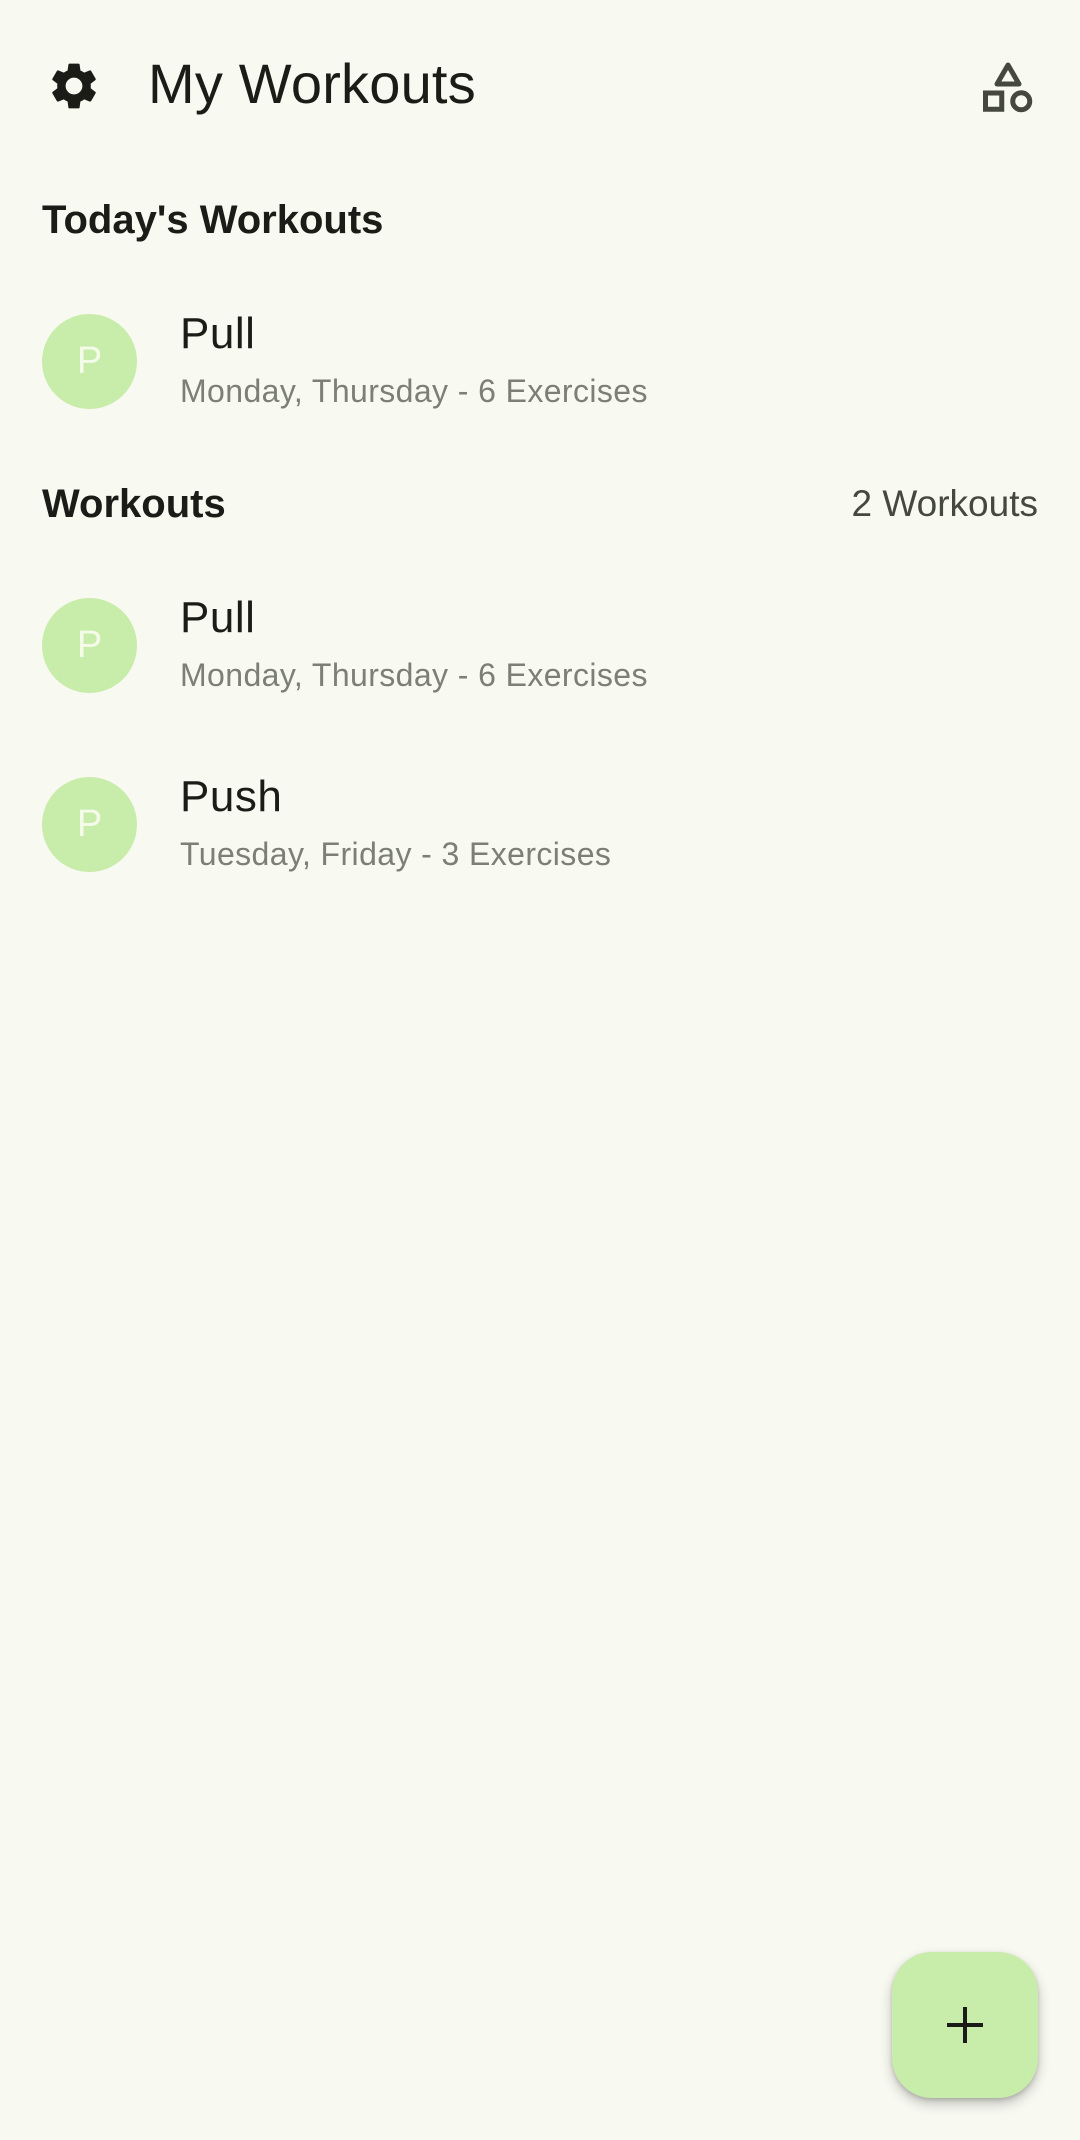  What do you see at coordinates (134, 504) in the screenshot?
I see `section-title: Workouts` at bounding box center [134, 504].